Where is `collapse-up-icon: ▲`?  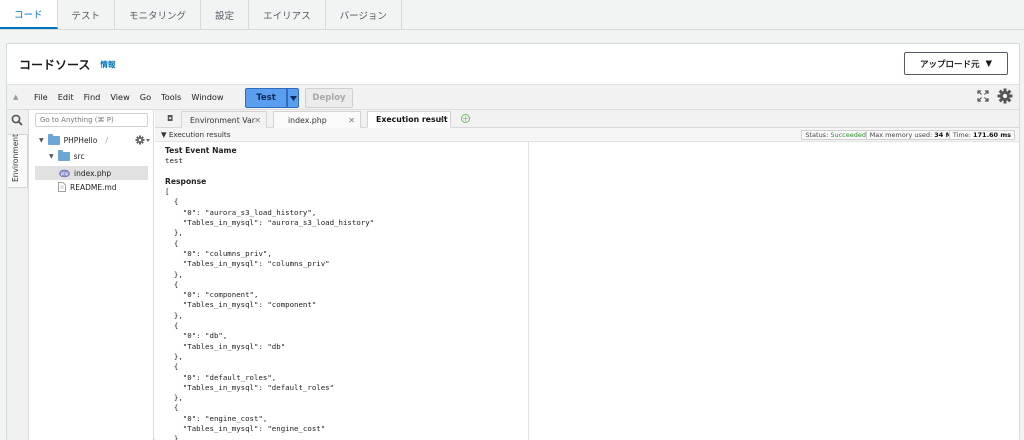 collapse-up-icon: ▲ is located at coordinates (21, 97).